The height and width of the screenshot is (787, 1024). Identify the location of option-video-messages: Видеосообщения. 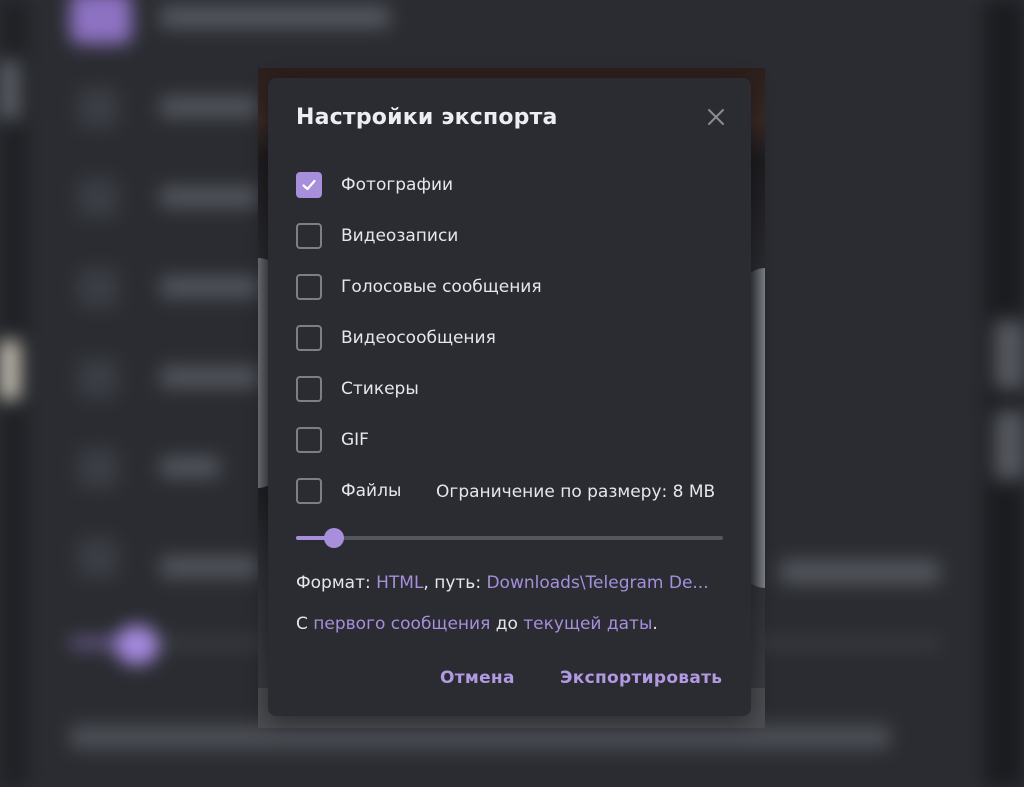
(396, 338).